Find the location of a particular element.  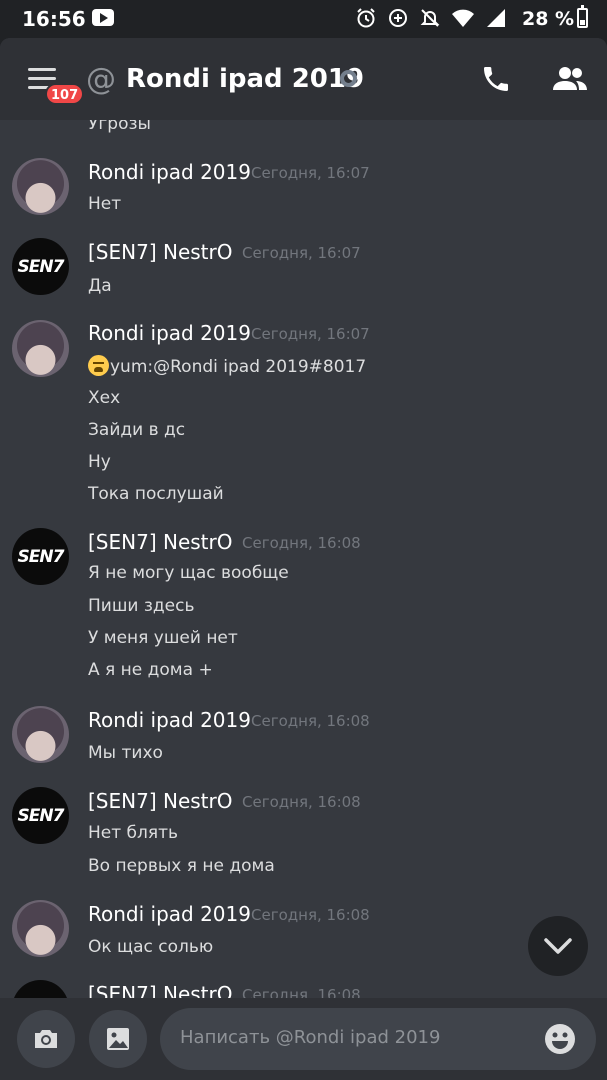

at-icon: @ is located at coordinates (101, 79).